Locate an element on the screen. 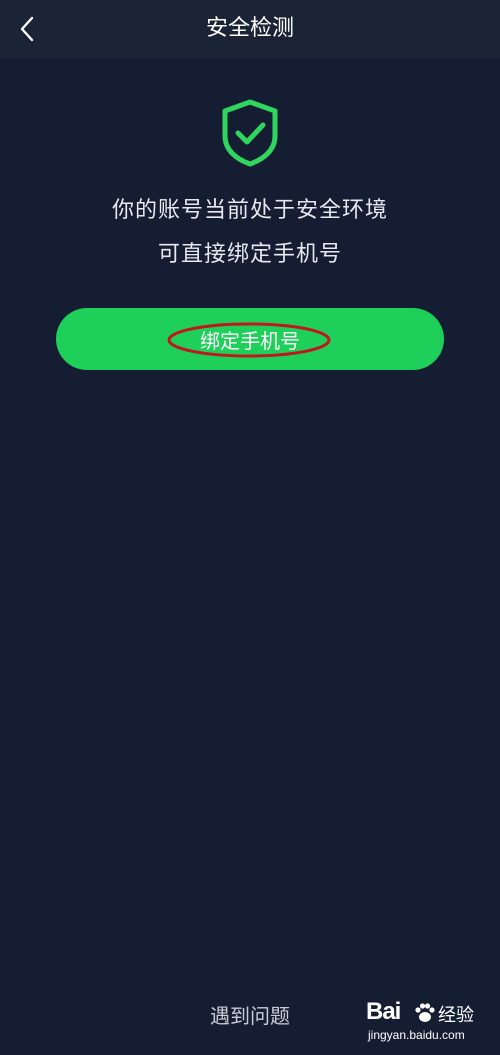  page-title: 安全检测 is located at coordinates (249, 28).